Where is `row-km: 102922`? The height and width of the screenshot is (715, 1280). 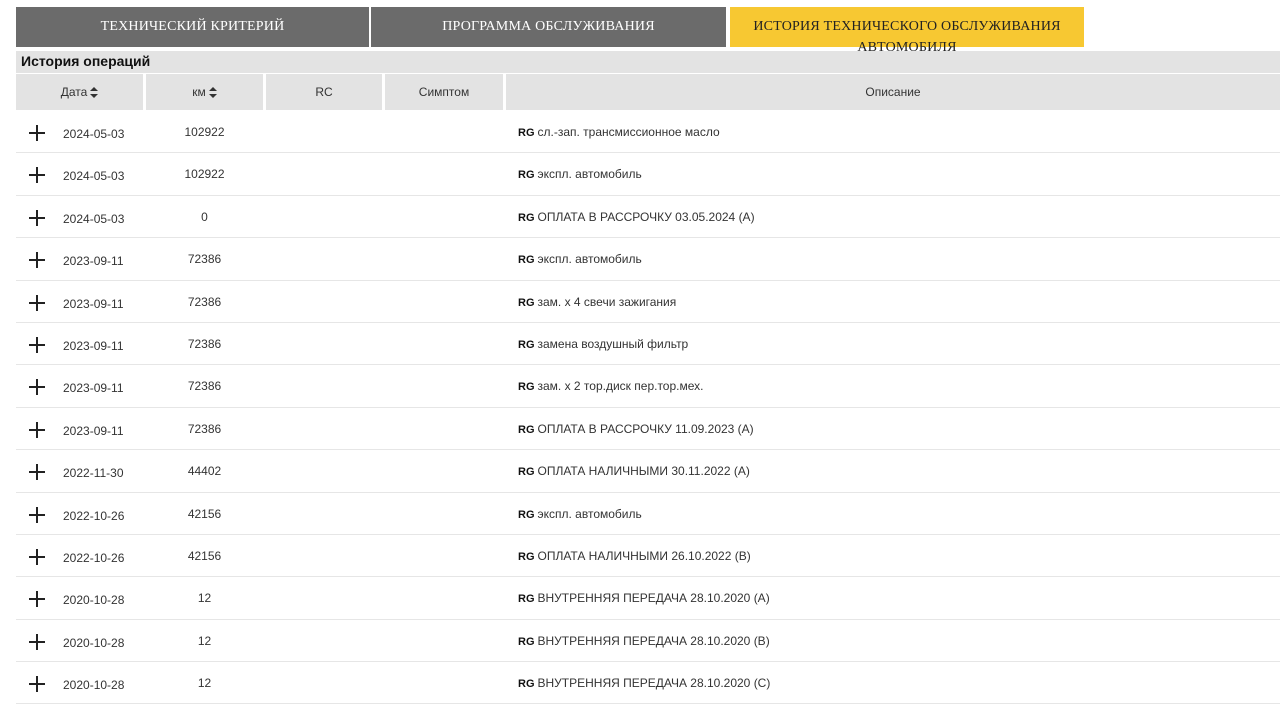 row-km: 102922 is located at coordinates (204, 132).